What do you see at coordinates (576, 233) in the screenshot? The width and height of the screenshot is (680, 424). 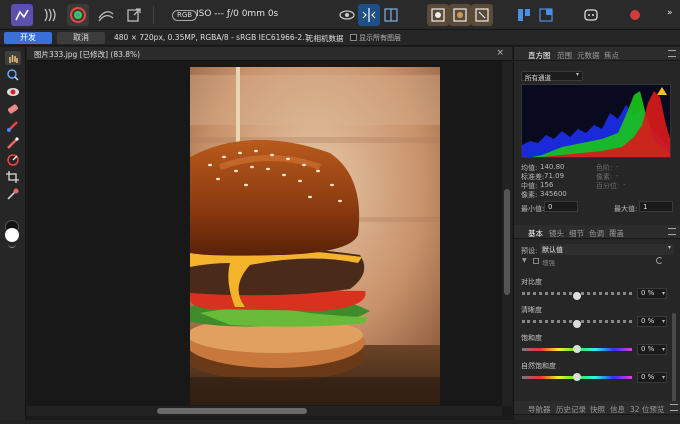 I see `tab-details: 细节` at bounding box center [576, 233].